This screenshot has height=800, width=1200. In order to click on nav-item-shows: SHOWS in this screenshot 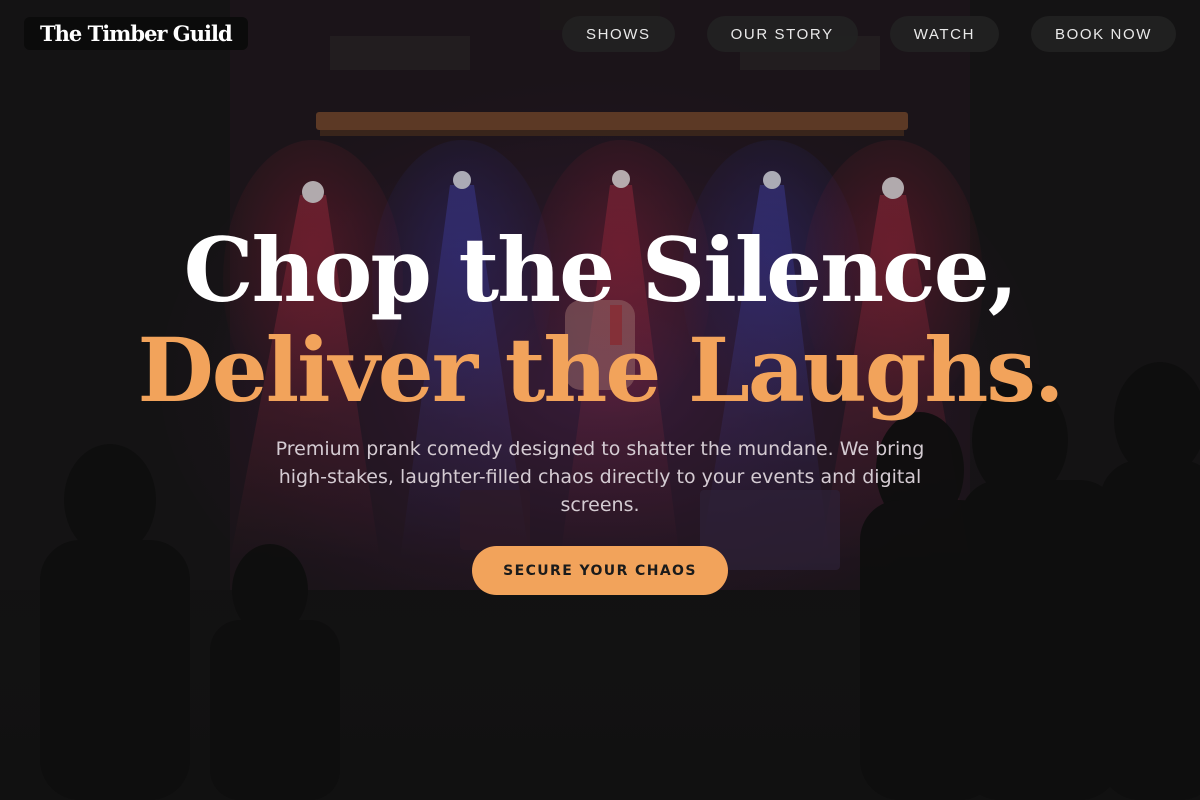, I will do `click(618, 34)`.